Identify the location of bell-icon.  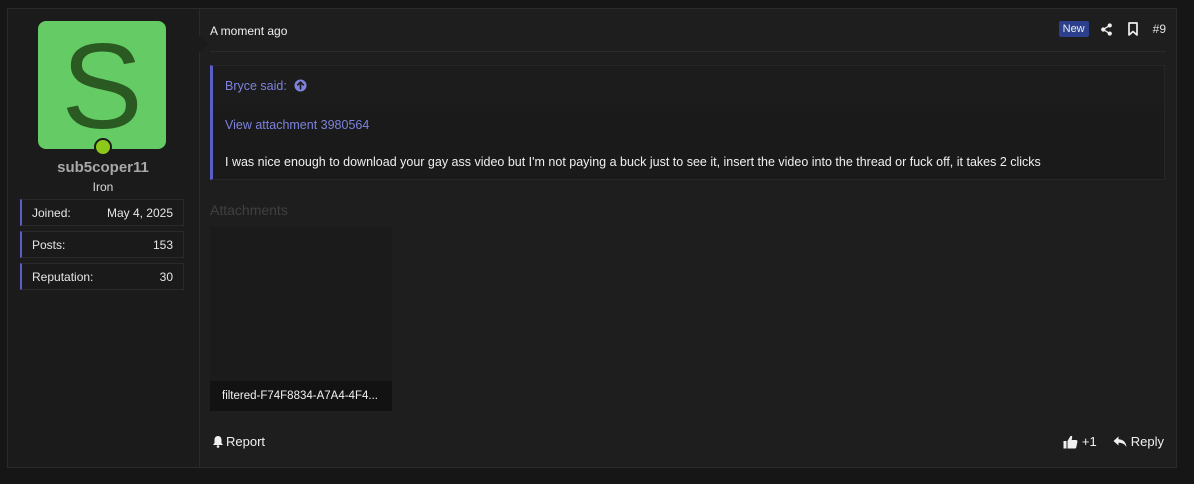
(218, 442).